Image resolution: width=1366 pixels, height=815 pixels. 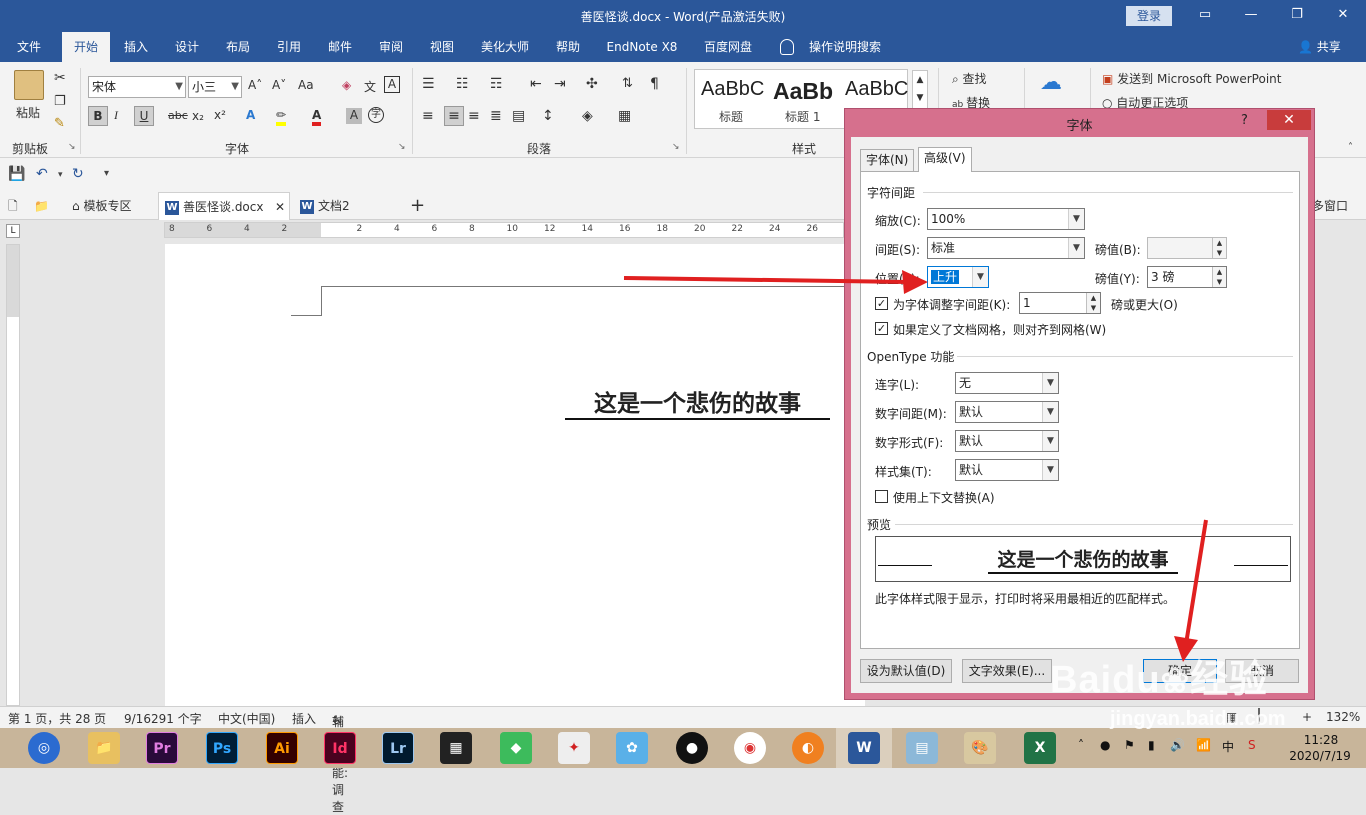 I want to click on watermark-brand: Baidu❀经验, so click(x=1159, y=675).